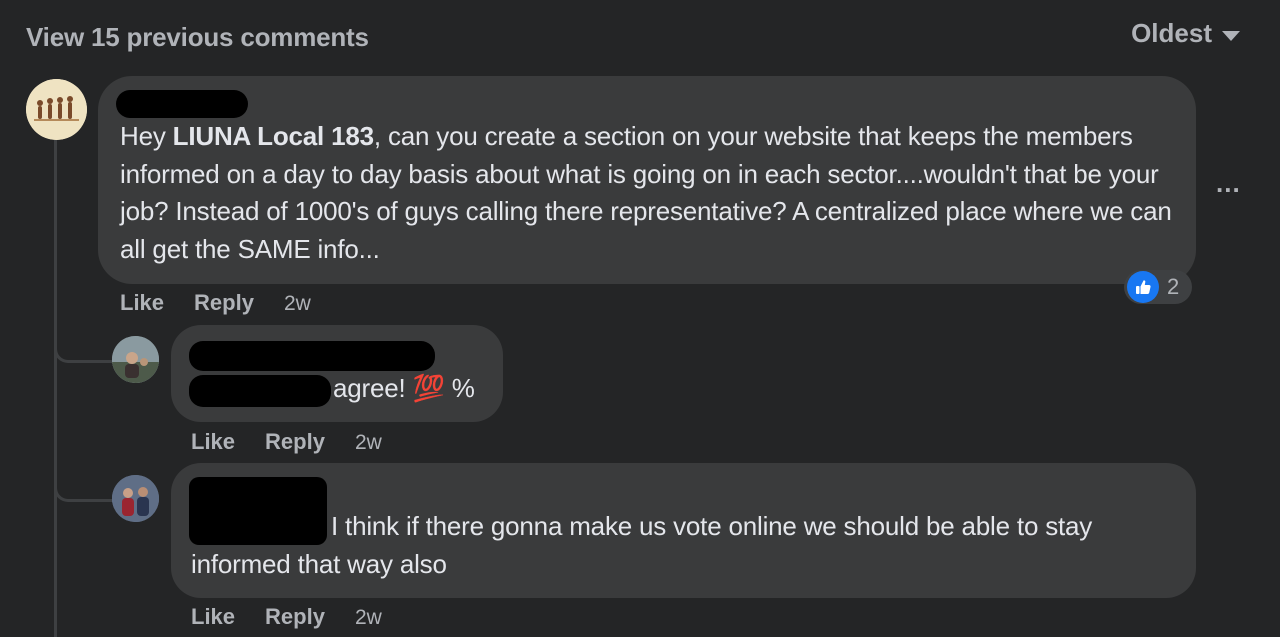 The image size is (1280, 637). Describe the element at coordinates (404, 388) in the screenshot. I see `comment-text: agree! 💯 %` at that location.